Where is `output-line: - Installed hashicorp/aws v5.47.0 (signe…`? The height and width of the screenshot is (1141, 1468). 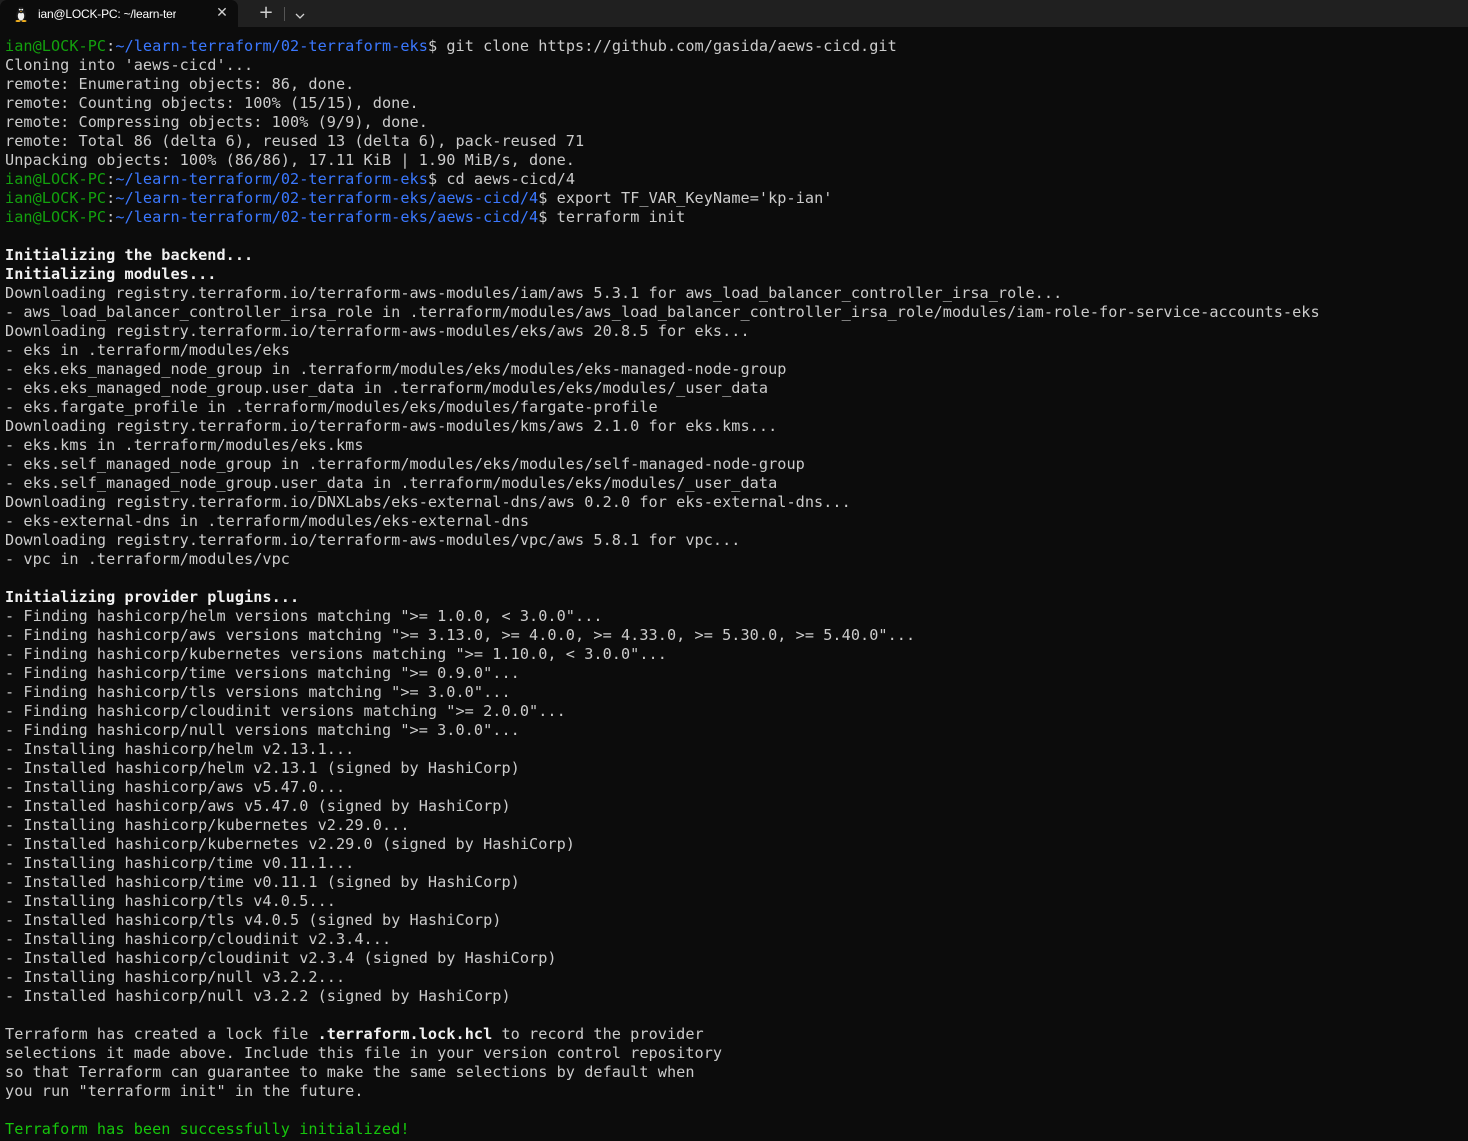
output-line: - Installed hashicorp/aws v5.47.0 (signe… is located at coordinates (736, 806).